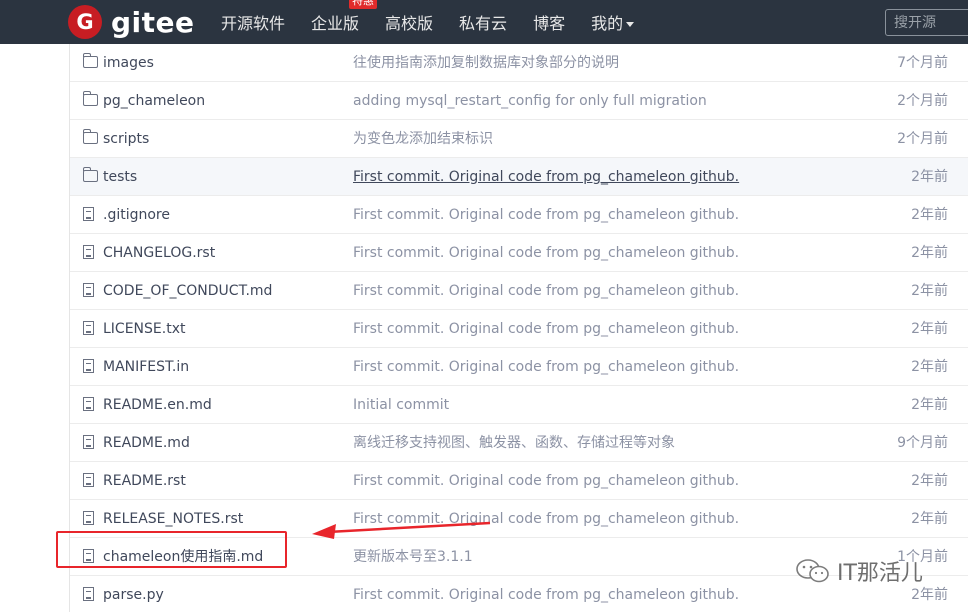  I want to click on file-name-link: parse.py, so click(133, 594).